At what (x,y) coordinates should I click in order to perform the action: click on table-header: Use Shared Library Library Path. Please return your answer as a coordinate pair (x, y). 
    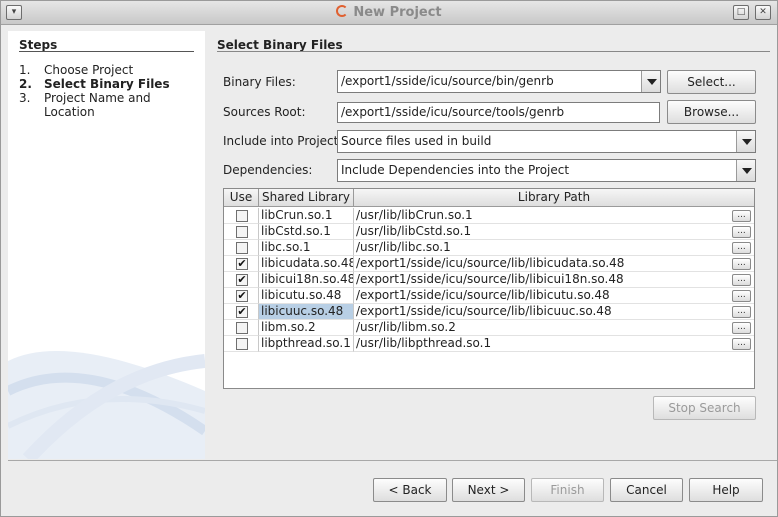
    Looking at the image, I should click on (489, 198).